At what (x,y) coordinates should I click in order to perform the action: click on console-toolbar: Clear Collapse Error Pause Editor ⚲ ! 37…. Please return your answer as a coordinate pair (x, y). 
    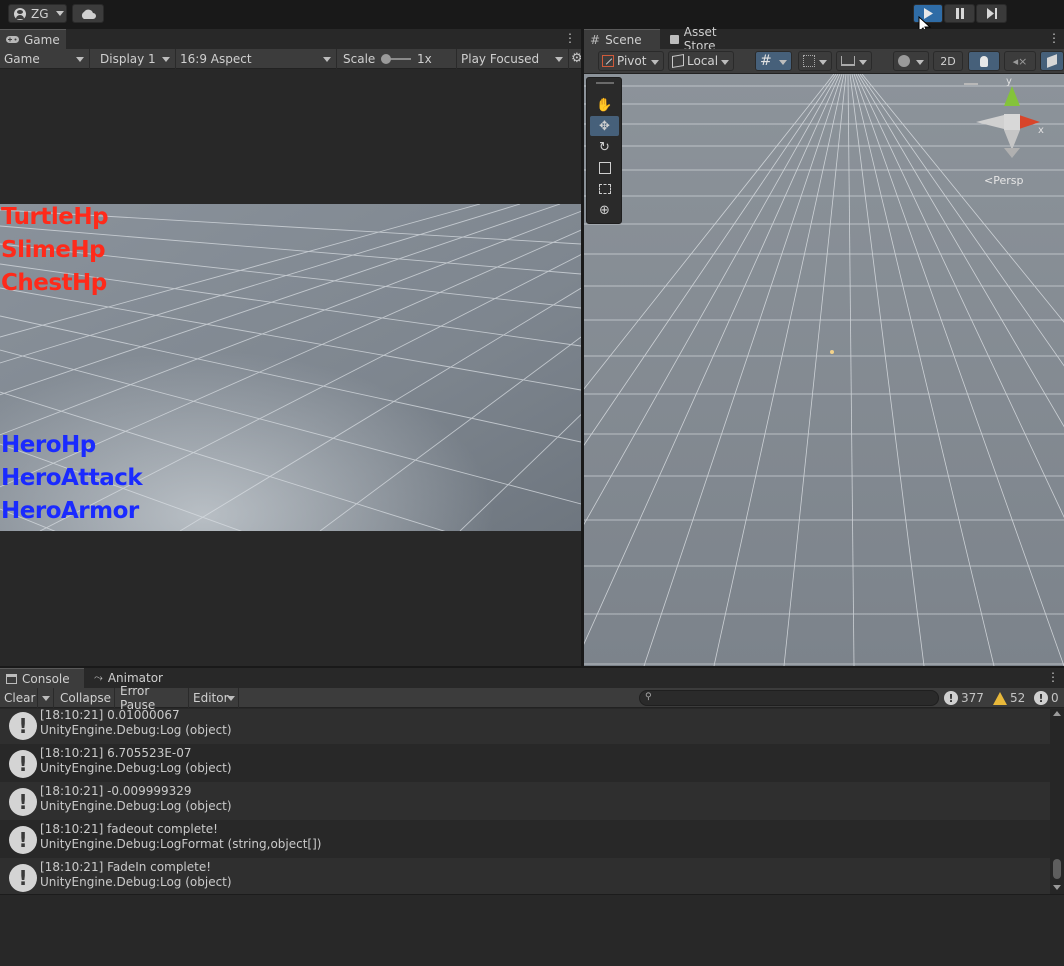
    Looking at the image, I should click on (532, 698).